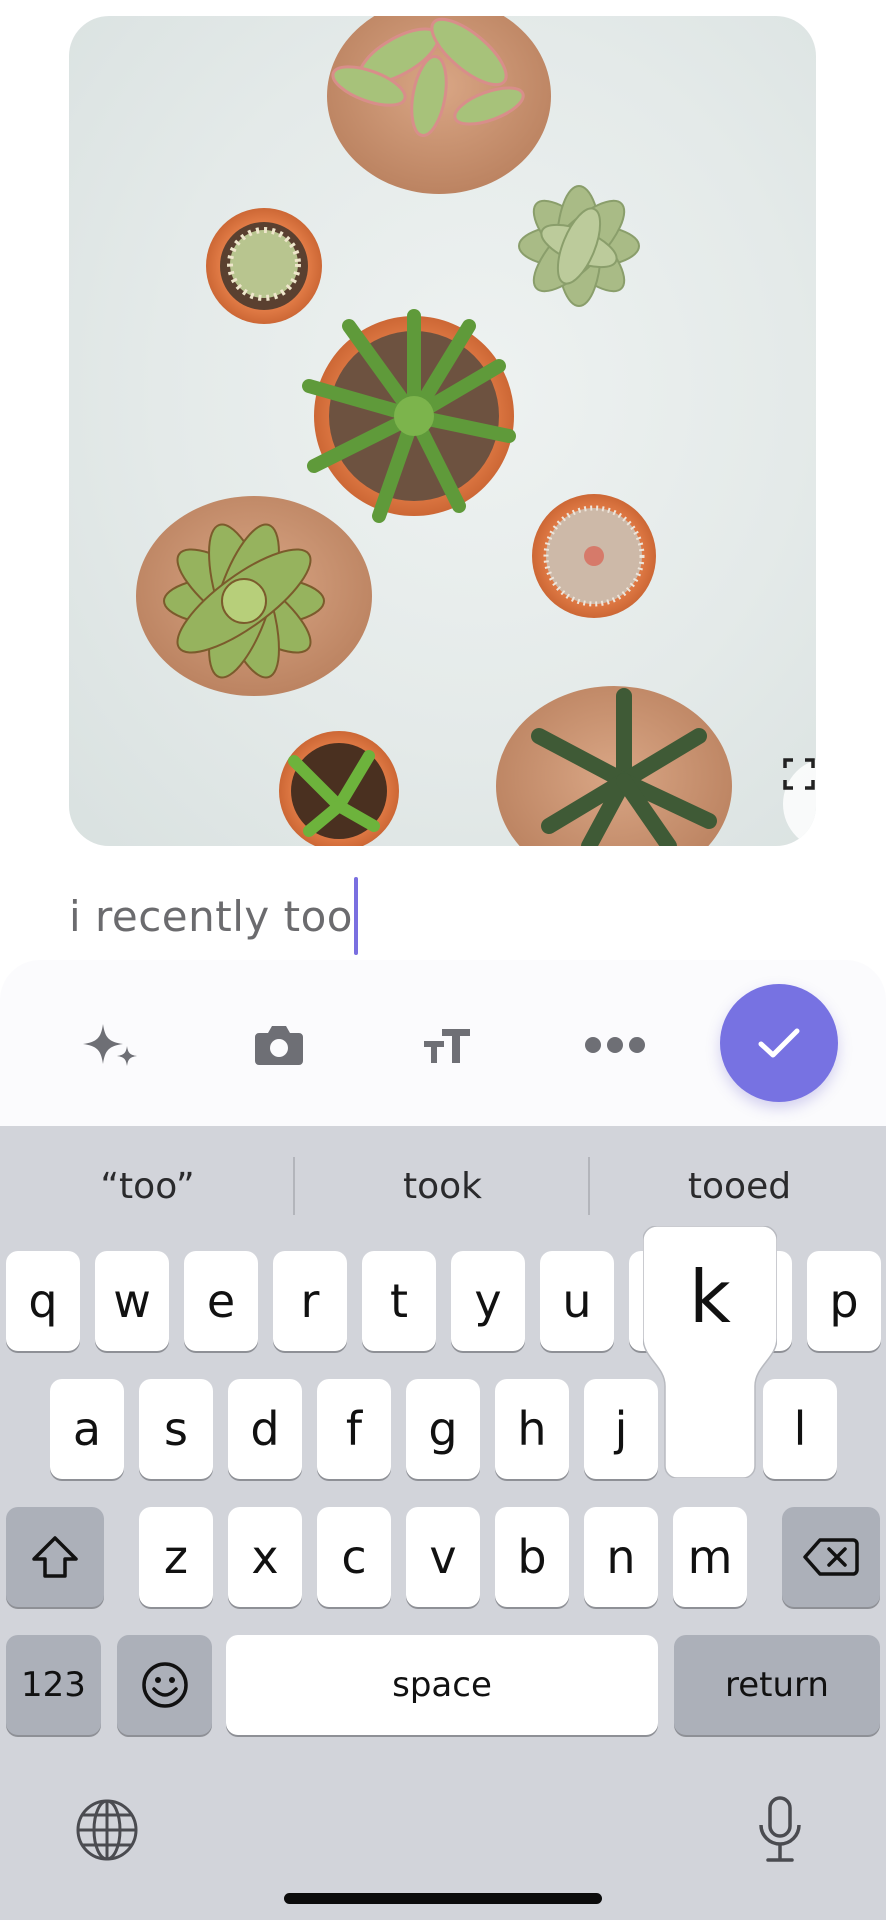  I want to click on backspace-icon, so click(831, 1557).